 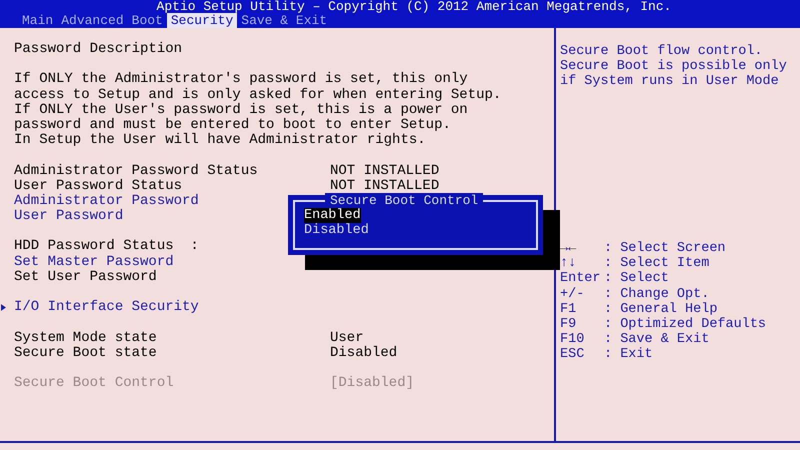 I want to click on popup-option: Enabled, so click(x=332, y=215).